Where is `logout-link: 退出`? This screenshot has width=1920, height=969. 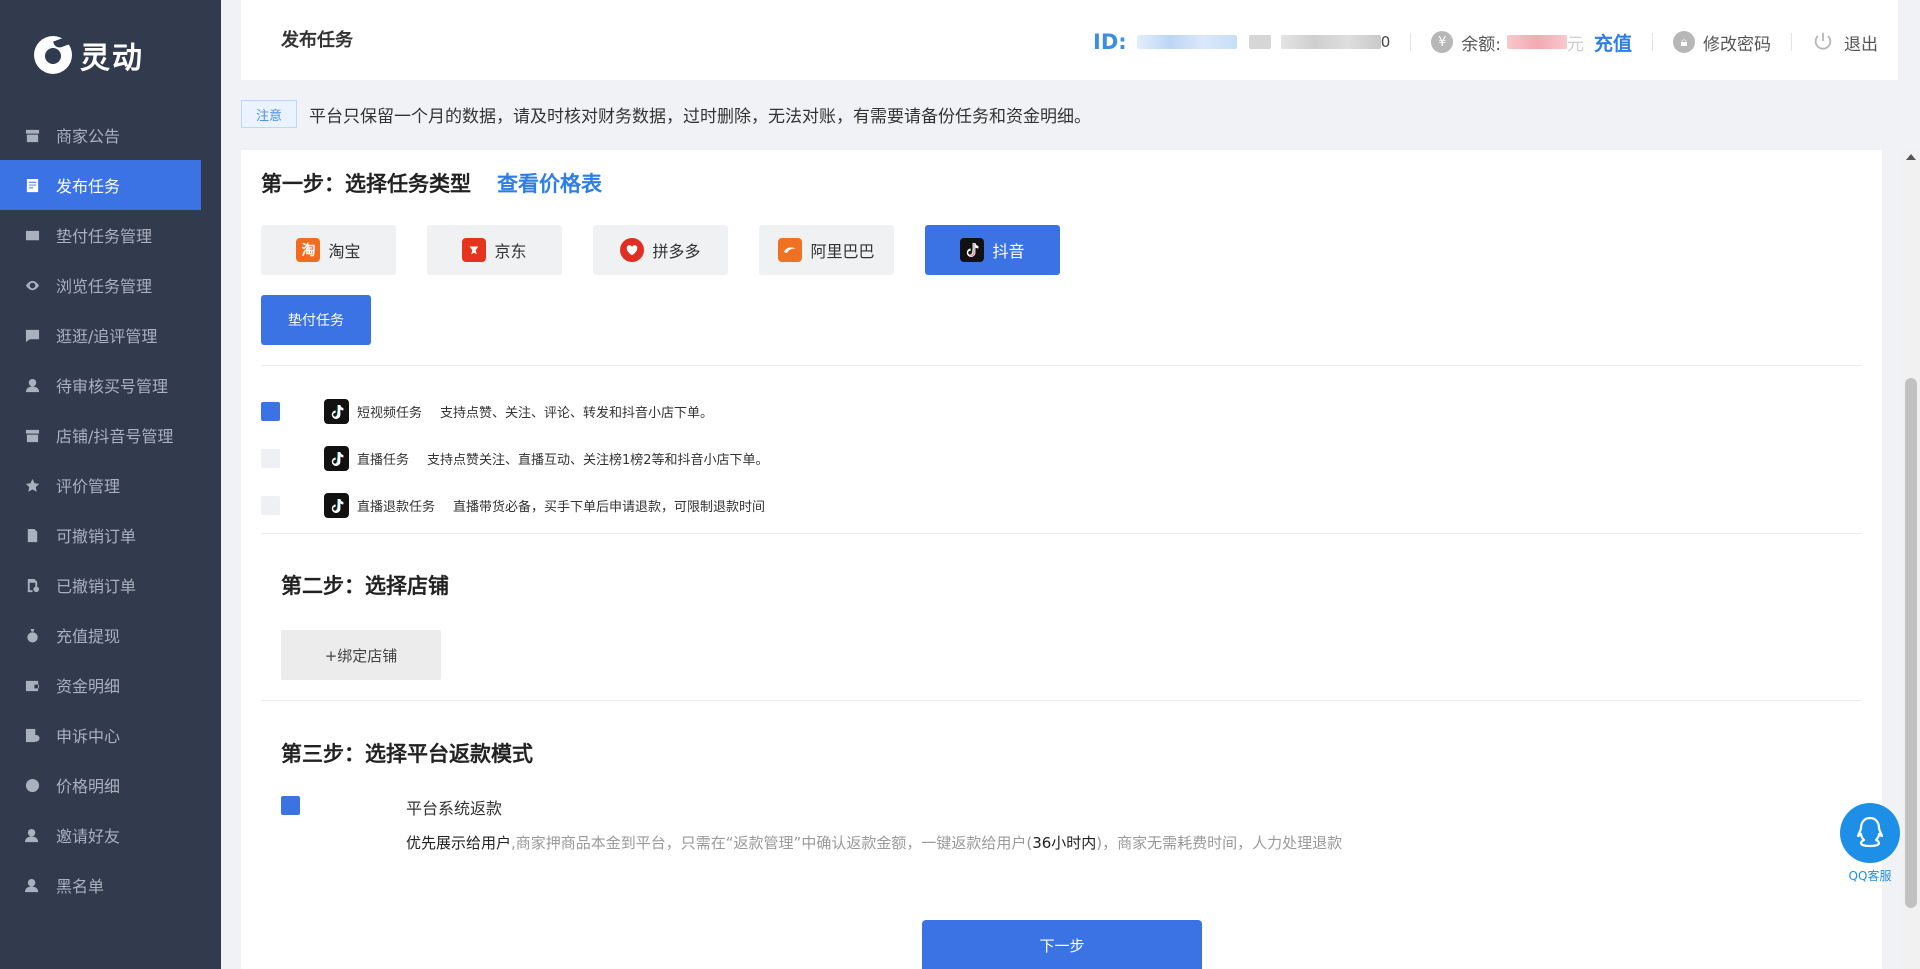 logout-link: 退出 is located at coordinates (1861, 42).